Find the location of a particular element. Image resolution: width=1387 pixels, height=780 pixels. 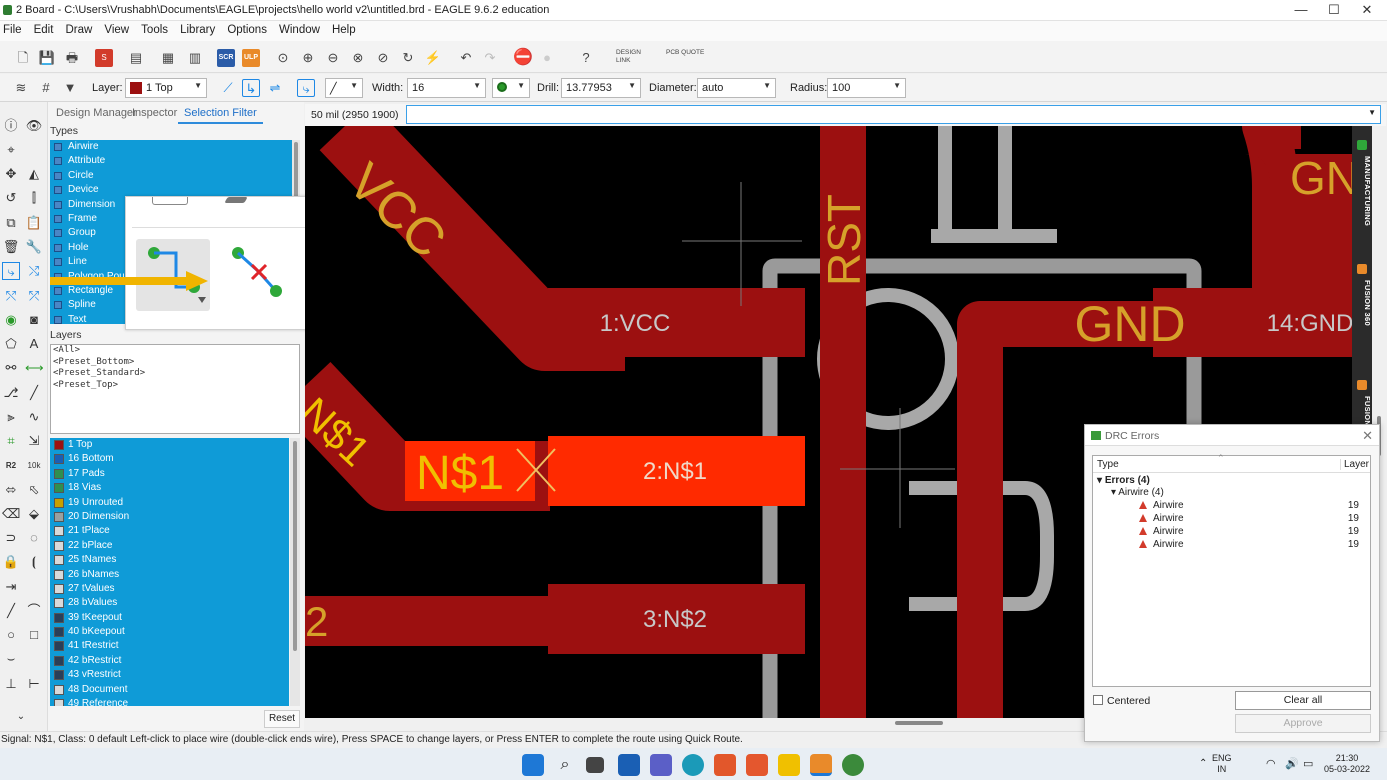

clear-all-button: Clear all is located at coordinates (1303, 700).